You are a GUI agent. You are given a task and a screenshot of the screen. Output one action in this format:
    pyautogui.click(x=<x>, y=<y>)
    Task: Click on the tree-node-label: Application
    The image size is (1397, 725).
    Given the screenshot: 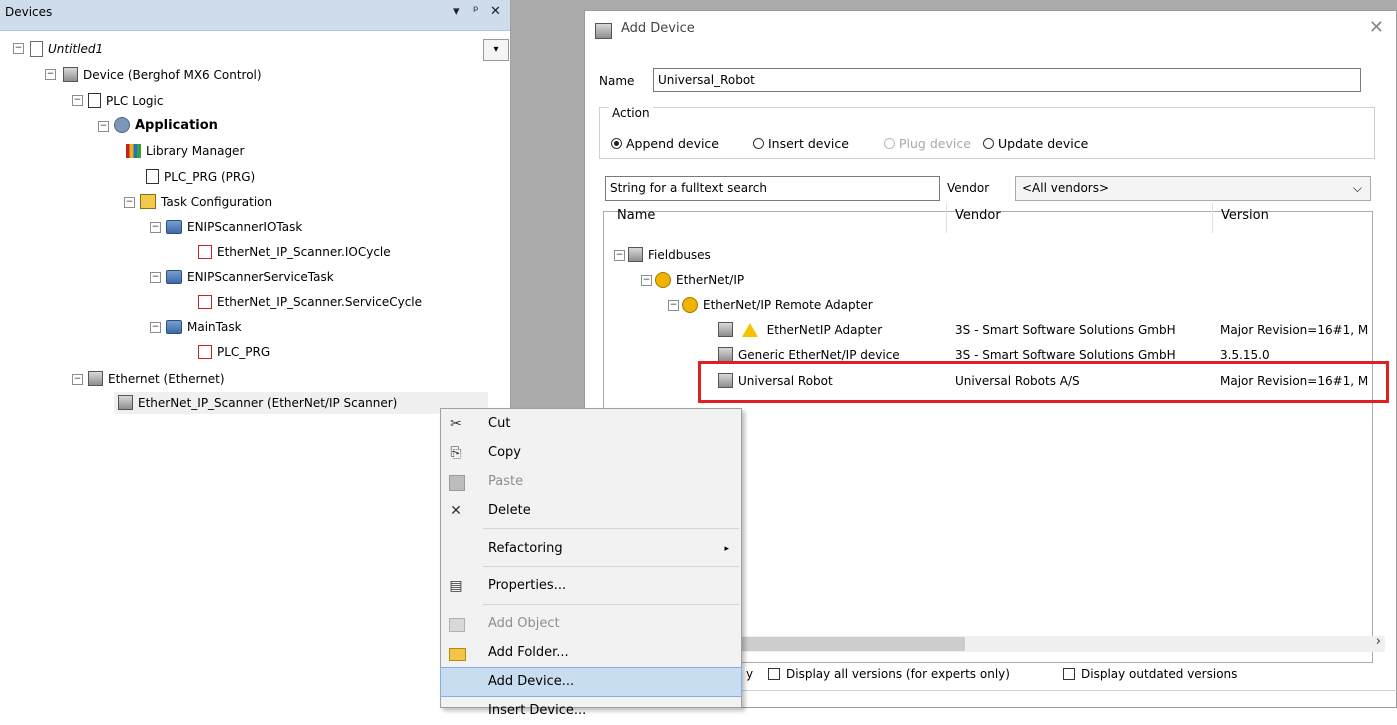 What is the action you would take?
    pyautogui.click(x=176, y=125)
    